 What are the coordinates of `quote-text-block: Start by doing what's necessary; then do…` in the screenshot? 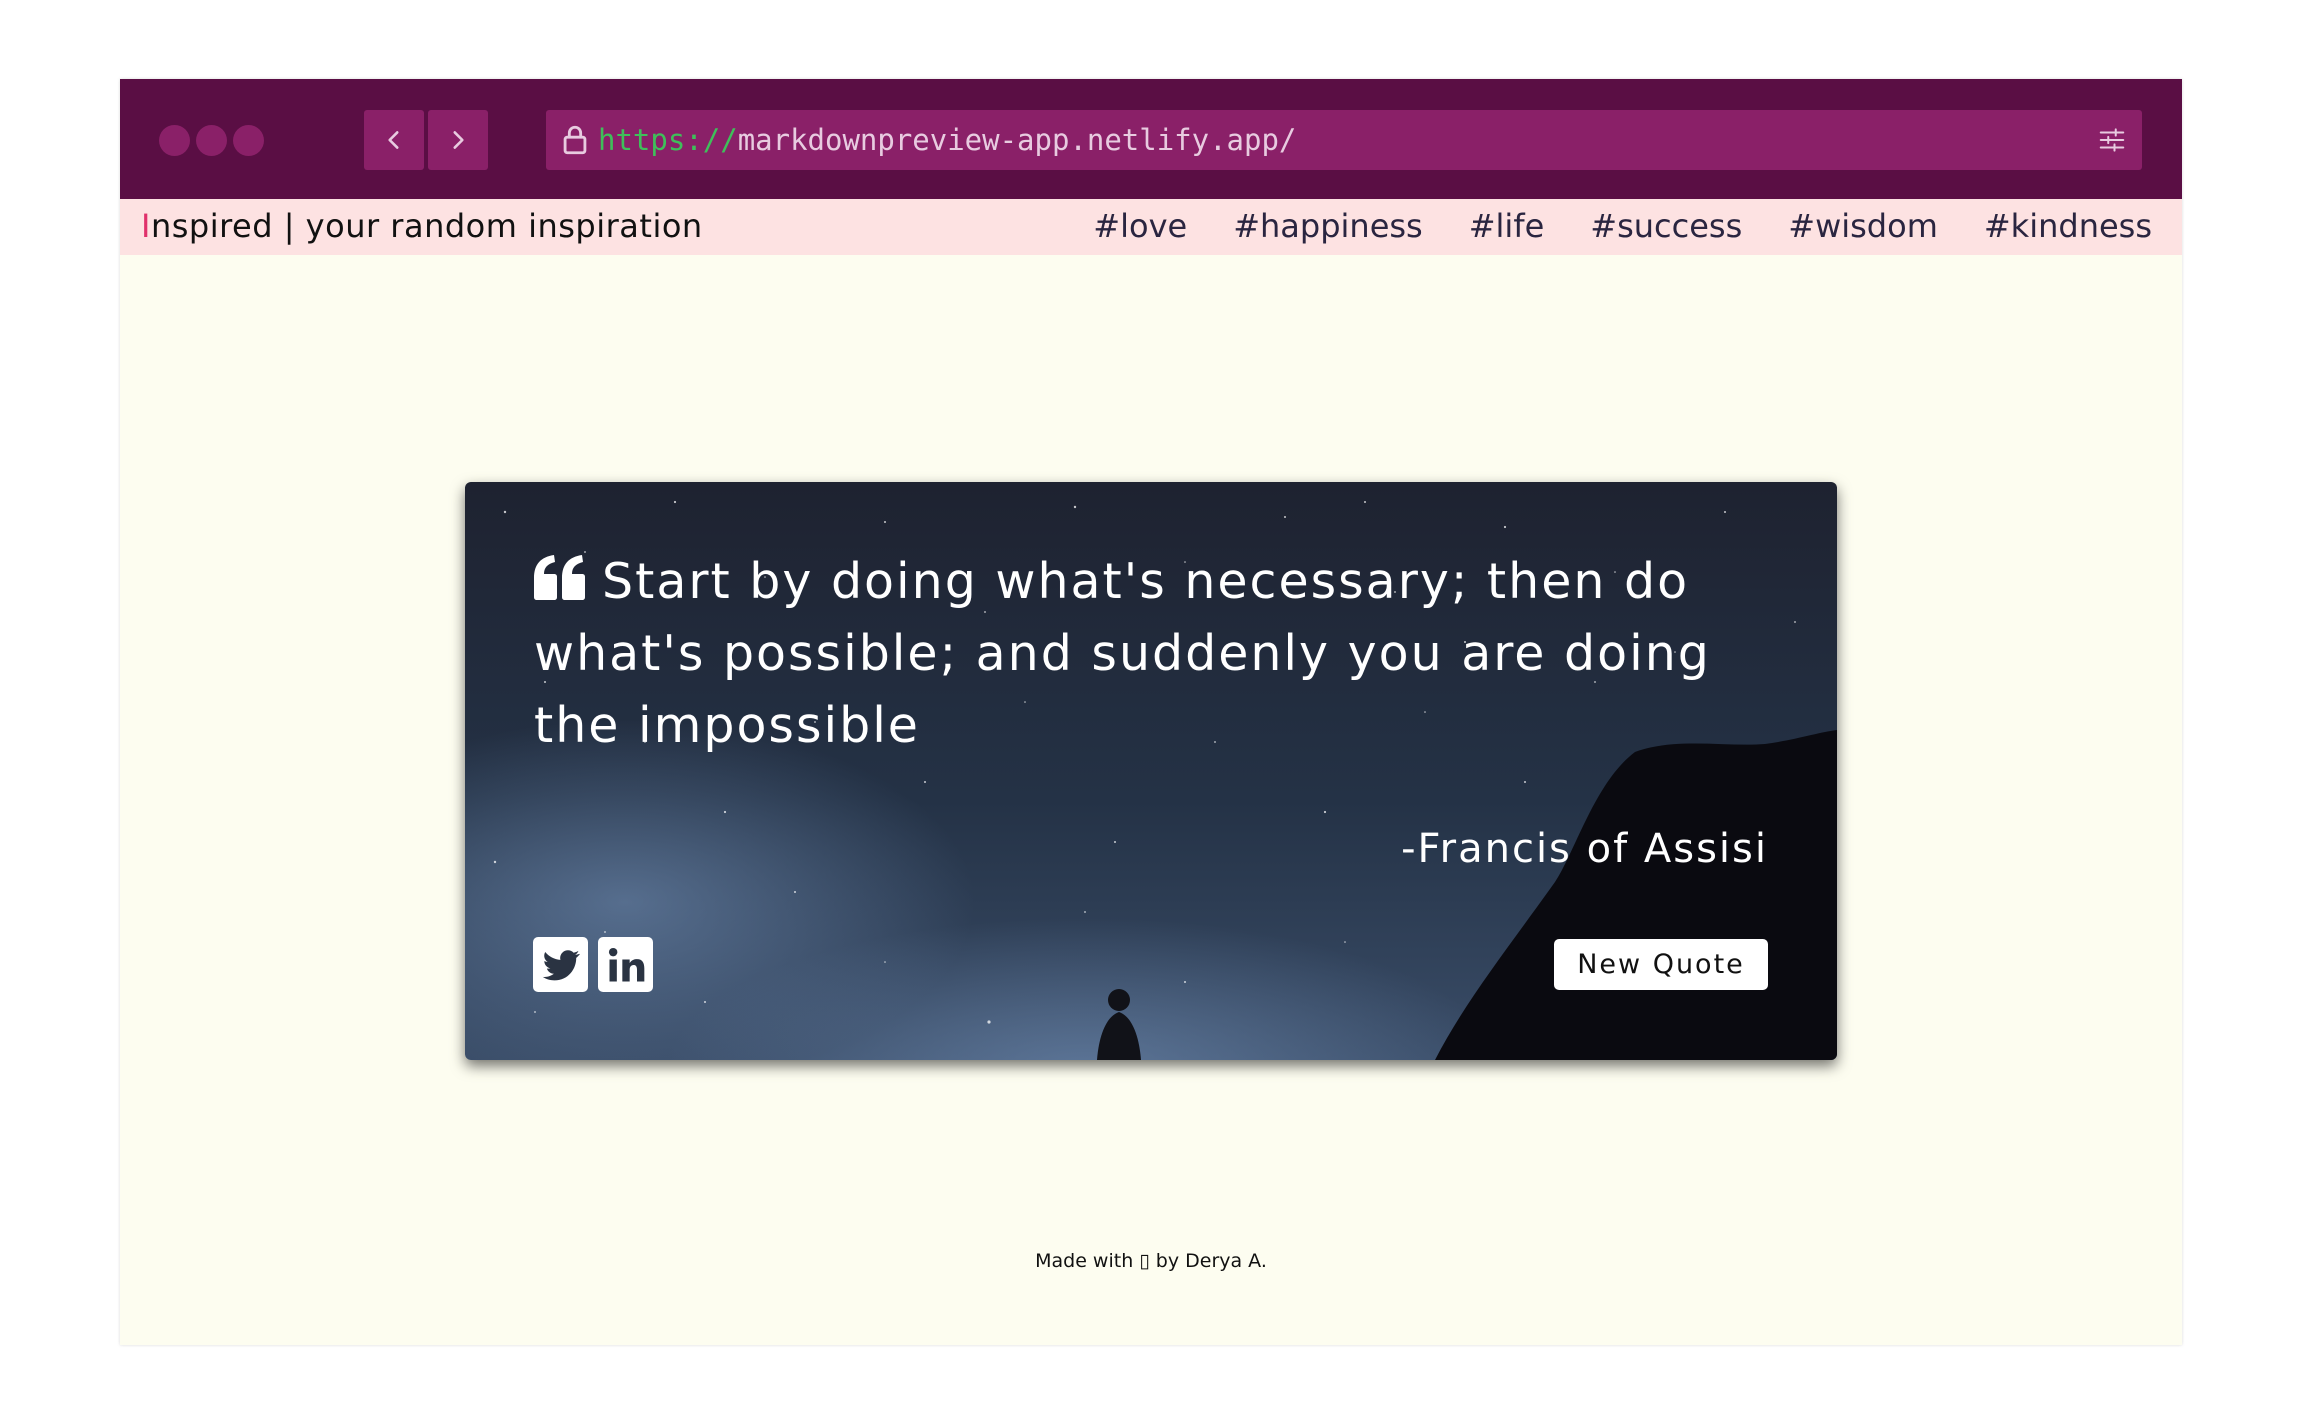 It's located at (1164, 654).